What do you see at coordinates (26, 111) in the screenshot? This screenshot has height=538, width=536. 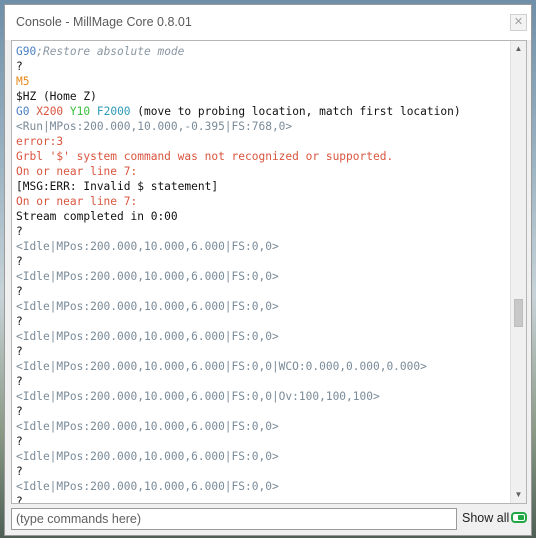 I see `console-text: G0` at bounding box center [26, 111].